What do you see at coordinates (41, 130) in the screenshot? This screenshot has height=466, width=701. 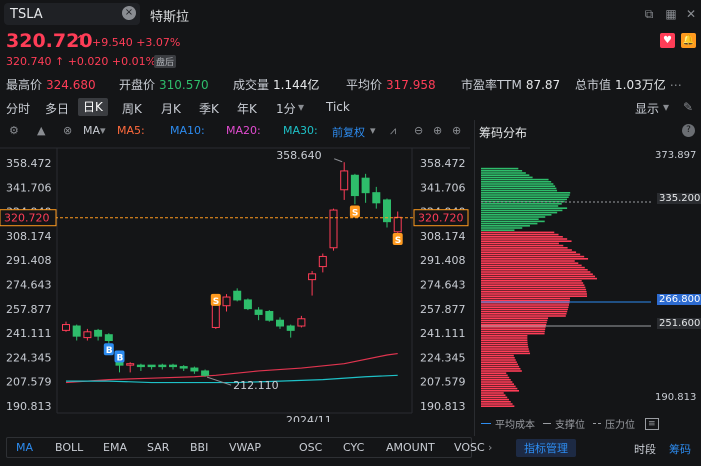 I see `arrow-up-icon: ▲` at bounding box center [41, 130].